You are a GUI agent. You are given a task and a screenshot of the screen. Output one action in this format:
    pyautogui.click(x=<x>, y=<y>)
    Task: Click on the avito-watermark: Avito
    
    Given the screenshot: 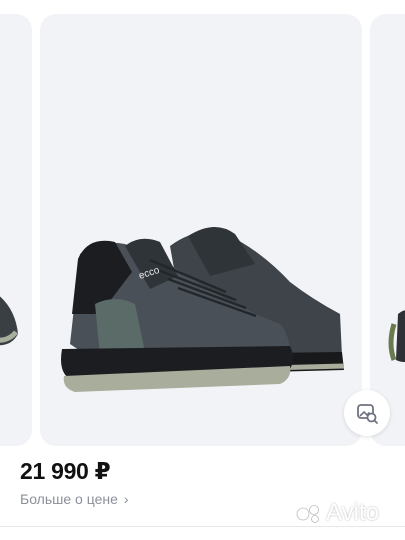 What is the action you would take?
    pyautogui.click(x=337, y=513)
    